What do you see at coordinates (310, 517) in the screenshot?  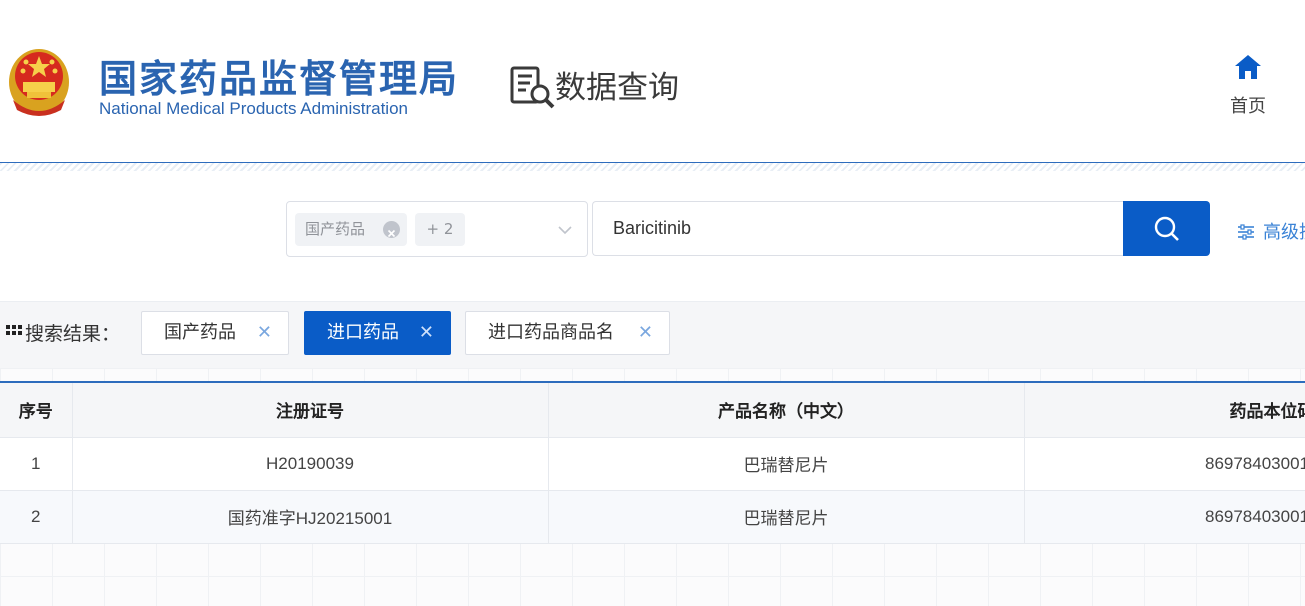 I see `registration-number: 国药准字HJ20215001` at bounding box center [310, 517].